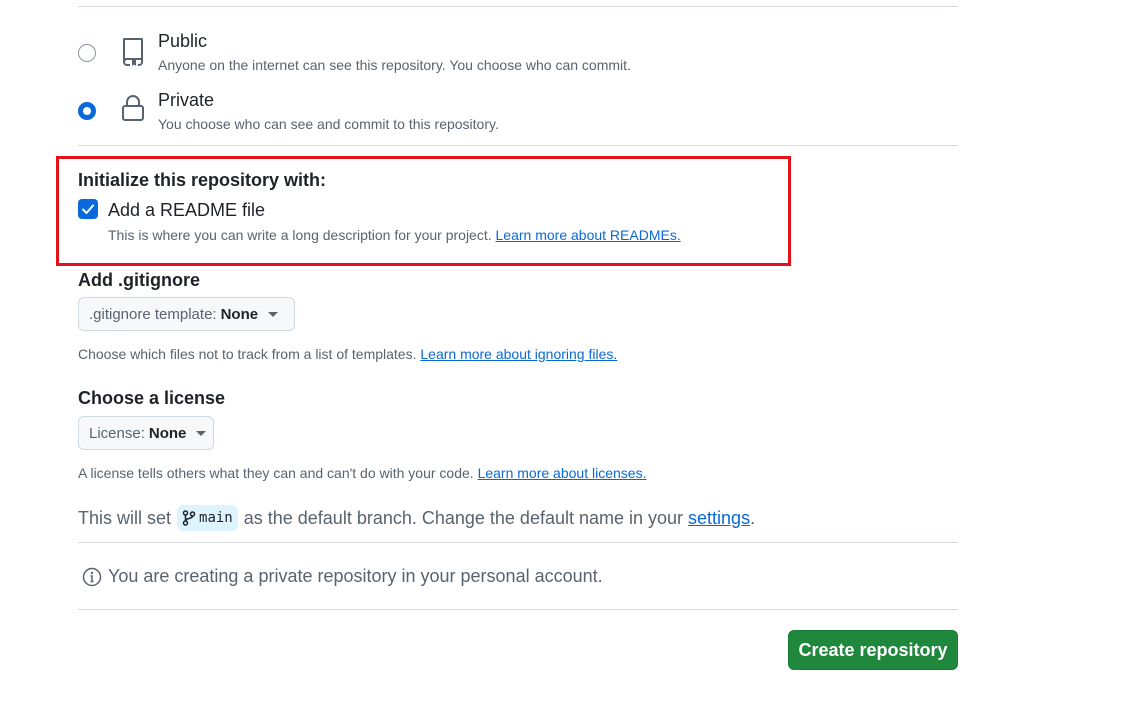 The image size is (1140, 701). What do you see at coordinates (125, 517) in the screenshot?
I see `branch-prefix: This will set` at bounding box center [125, 517].